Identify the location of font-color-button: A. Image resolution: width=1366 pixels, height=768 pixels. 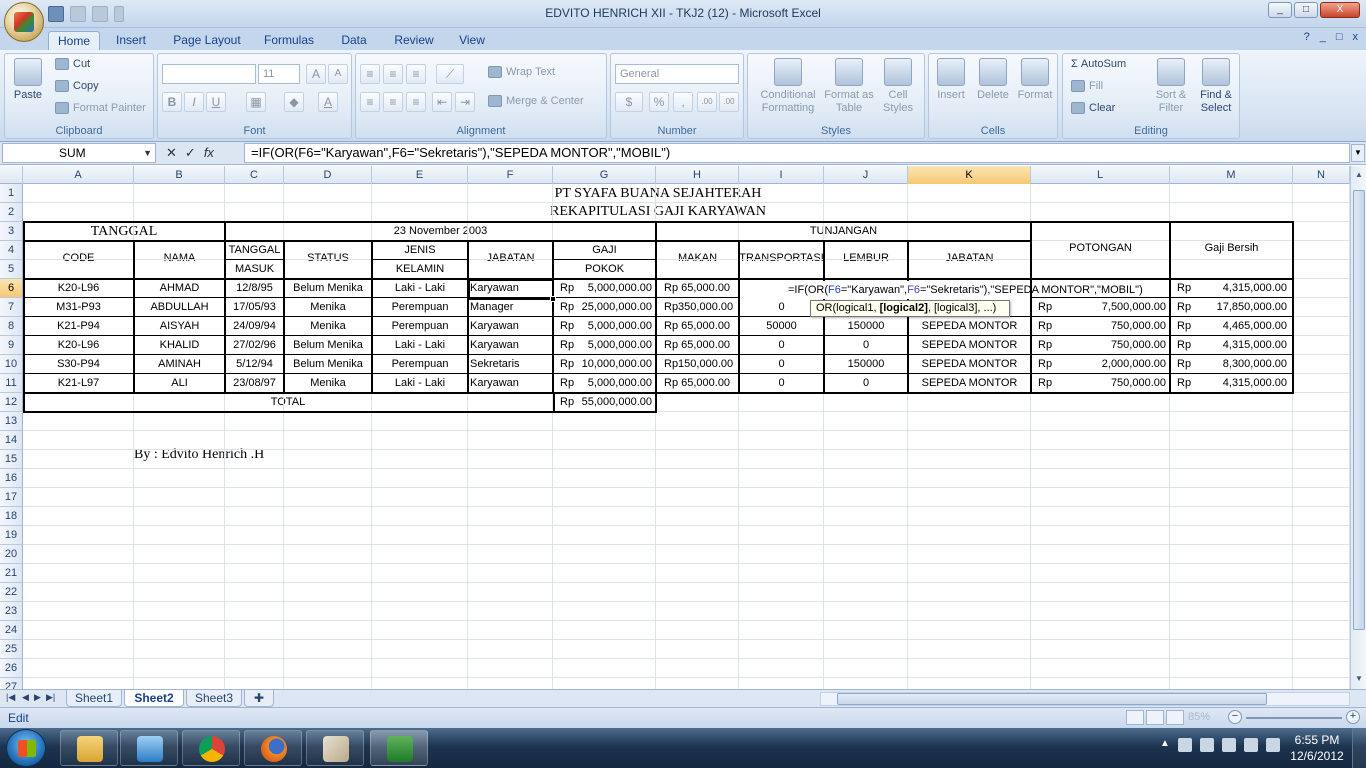
(328, 102).